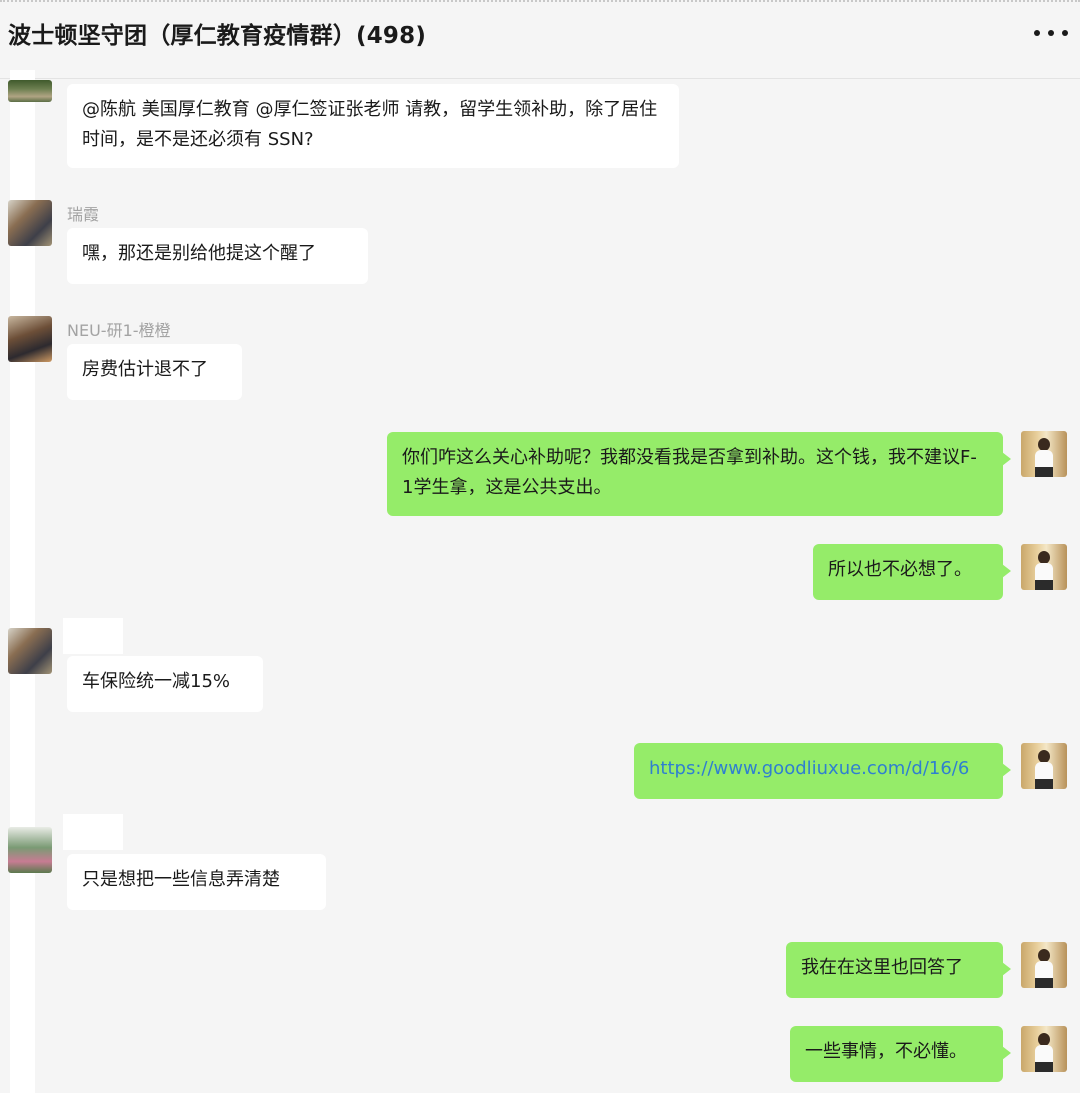 The image size is (1080, 1093). Describe the element at coordinates (83, 214) in the screenshot. I see `sender-name: 瑞霞` at that location.